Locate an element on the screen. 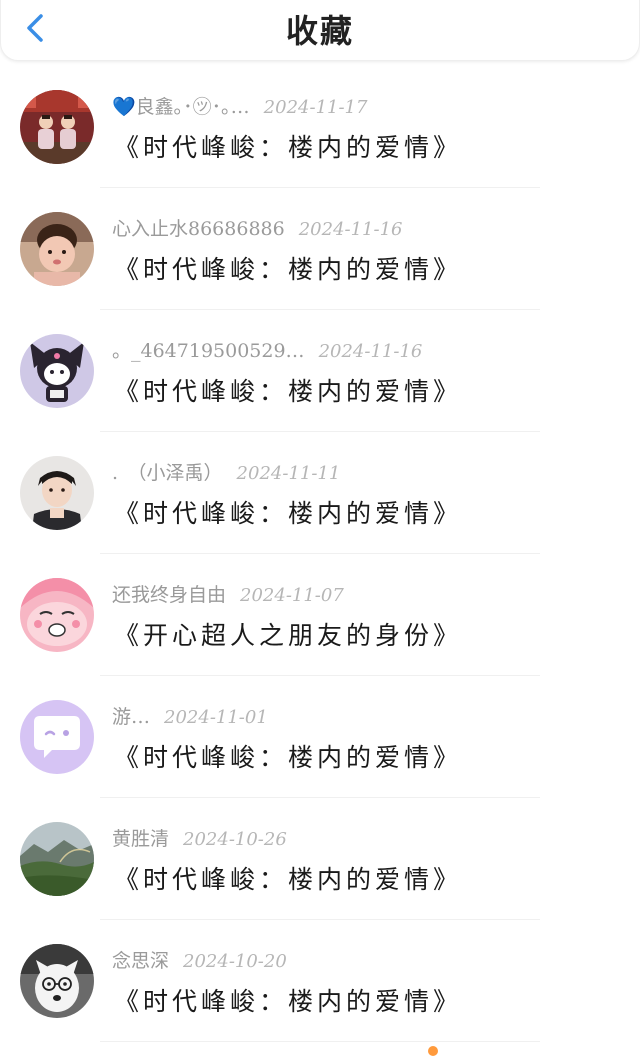 The height and width of the screenshot is (1056, 640). item-date: 2024-11-17 is located at coordinates (315, 107).